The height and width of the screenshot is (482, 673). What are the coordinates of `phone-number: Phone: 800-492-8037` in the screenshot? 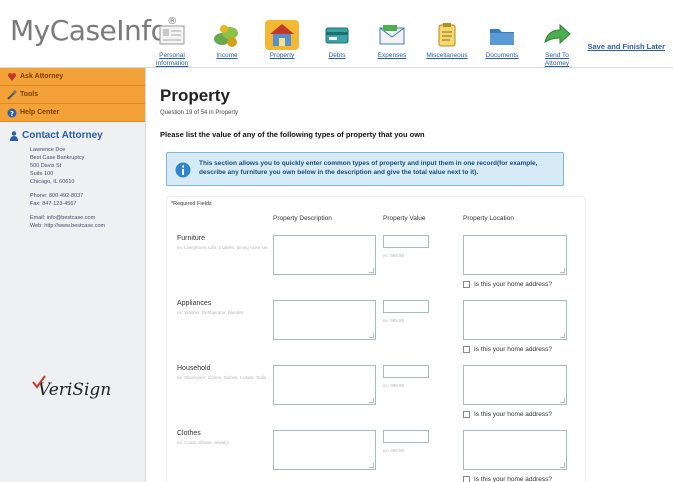 It's located at (57, 196).